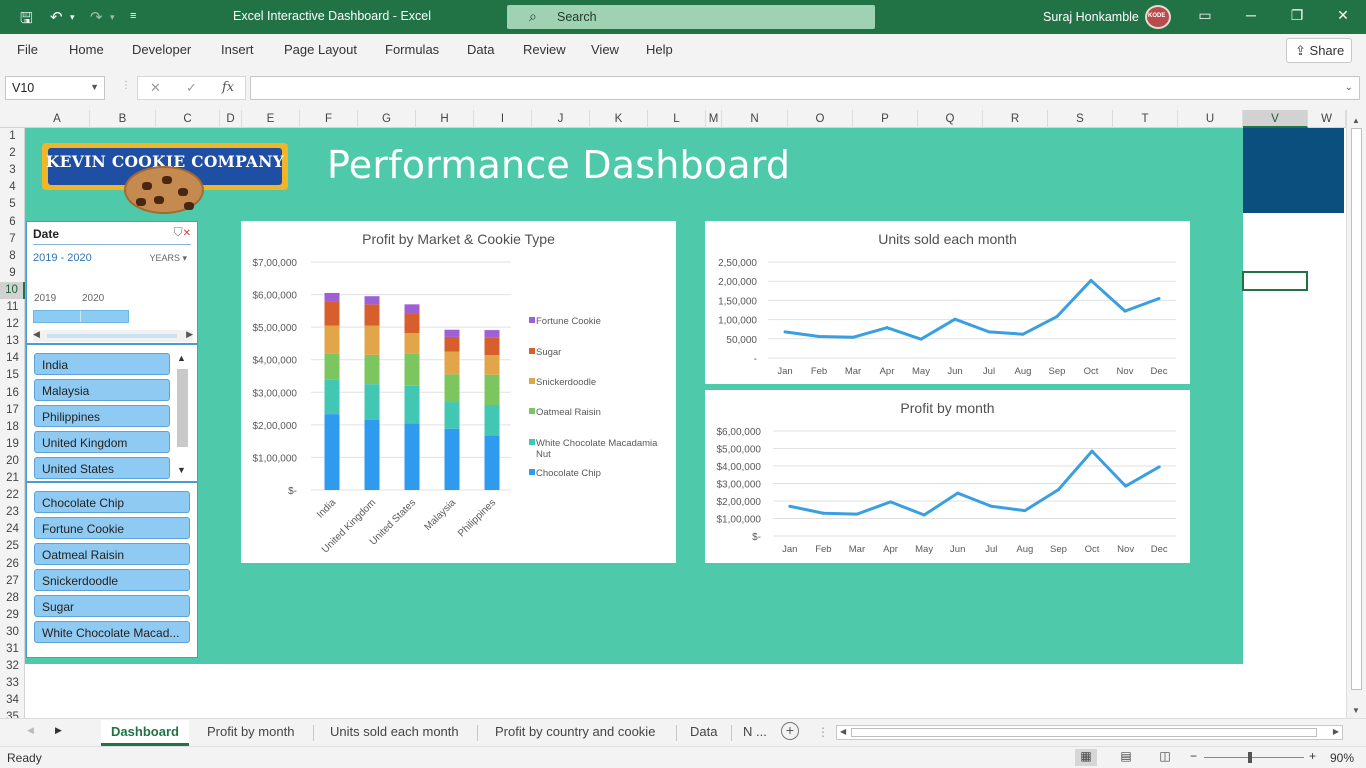  Describe the element at coordinates (1126, 757) in the screenshot. I see `page-layout-view-icon: ▤` at that location.